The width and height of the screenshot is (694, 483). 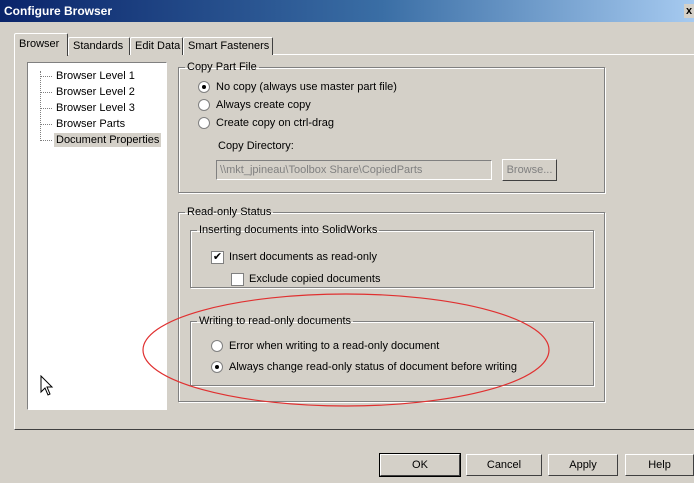 I want to click on tab-smart-fasteners: Smart Fasteners, so click(x=228, y=46).